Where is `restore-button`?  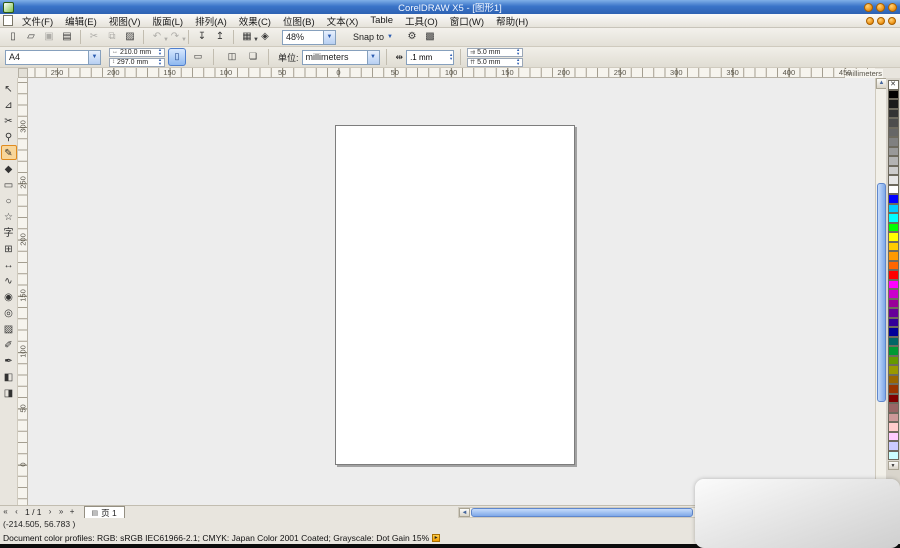
restore-button is located at coordinates (880, 7).